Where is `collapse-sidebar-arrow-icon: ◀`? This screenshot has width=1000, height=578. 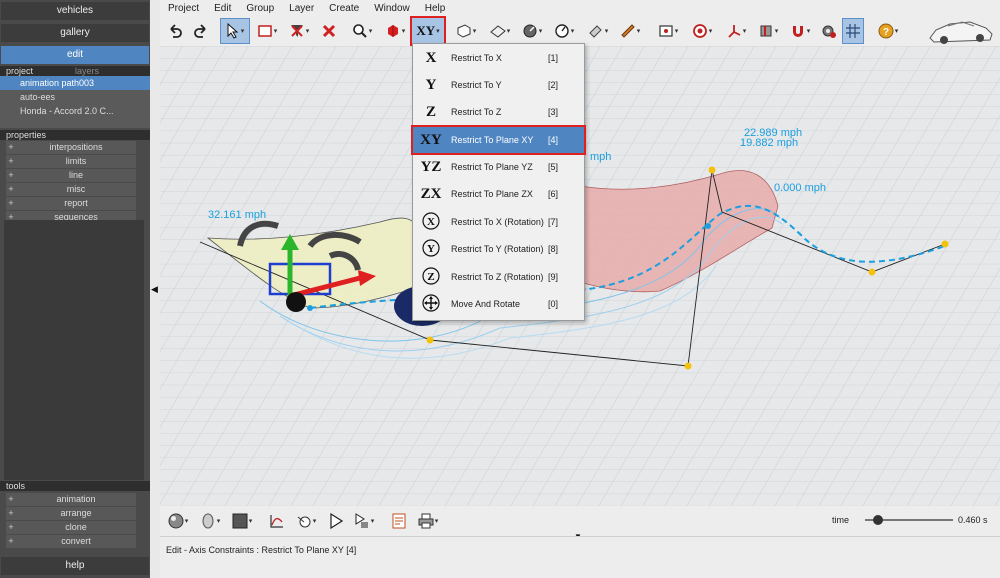 collapse-sidebar-arrow-icon: ◀ is located at coordinates (155, 290).